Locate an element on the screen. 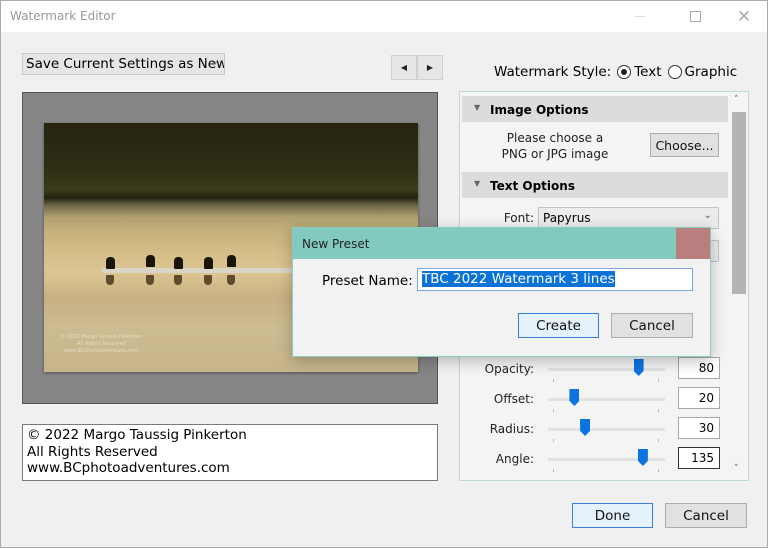 The height and width of the screenshot is (548, 768). panel-scrollbar: ˄ ˅ is located at coordinates (739, 286).